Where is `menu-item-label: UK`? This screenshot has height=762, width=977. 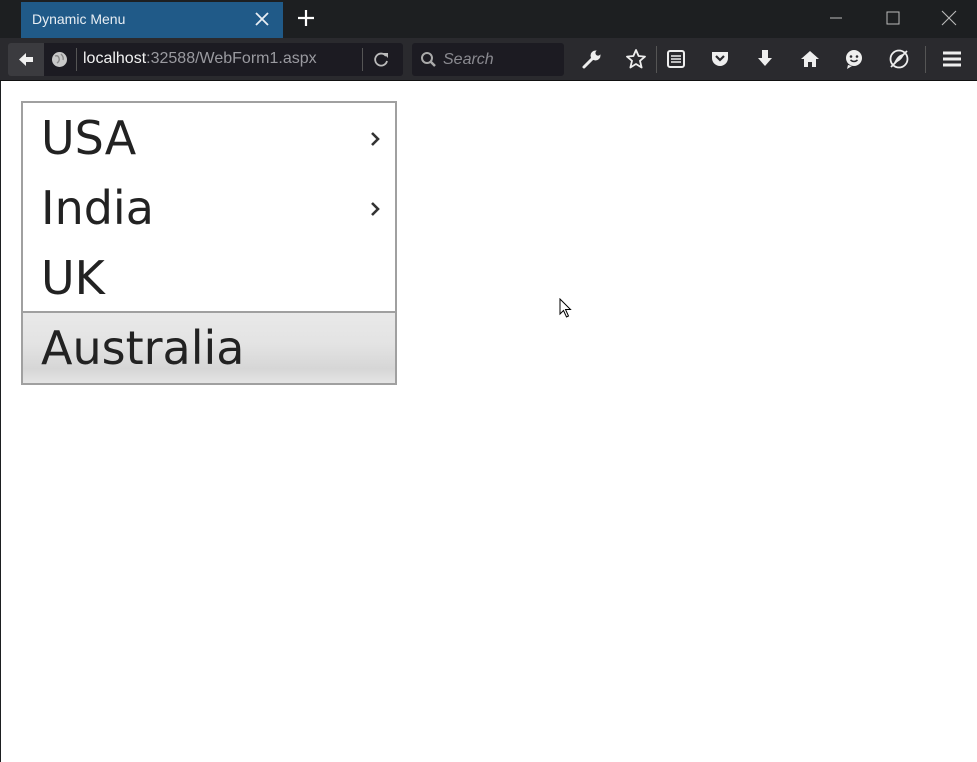 menu-item-label: UK is located at coordinates (73, 278).